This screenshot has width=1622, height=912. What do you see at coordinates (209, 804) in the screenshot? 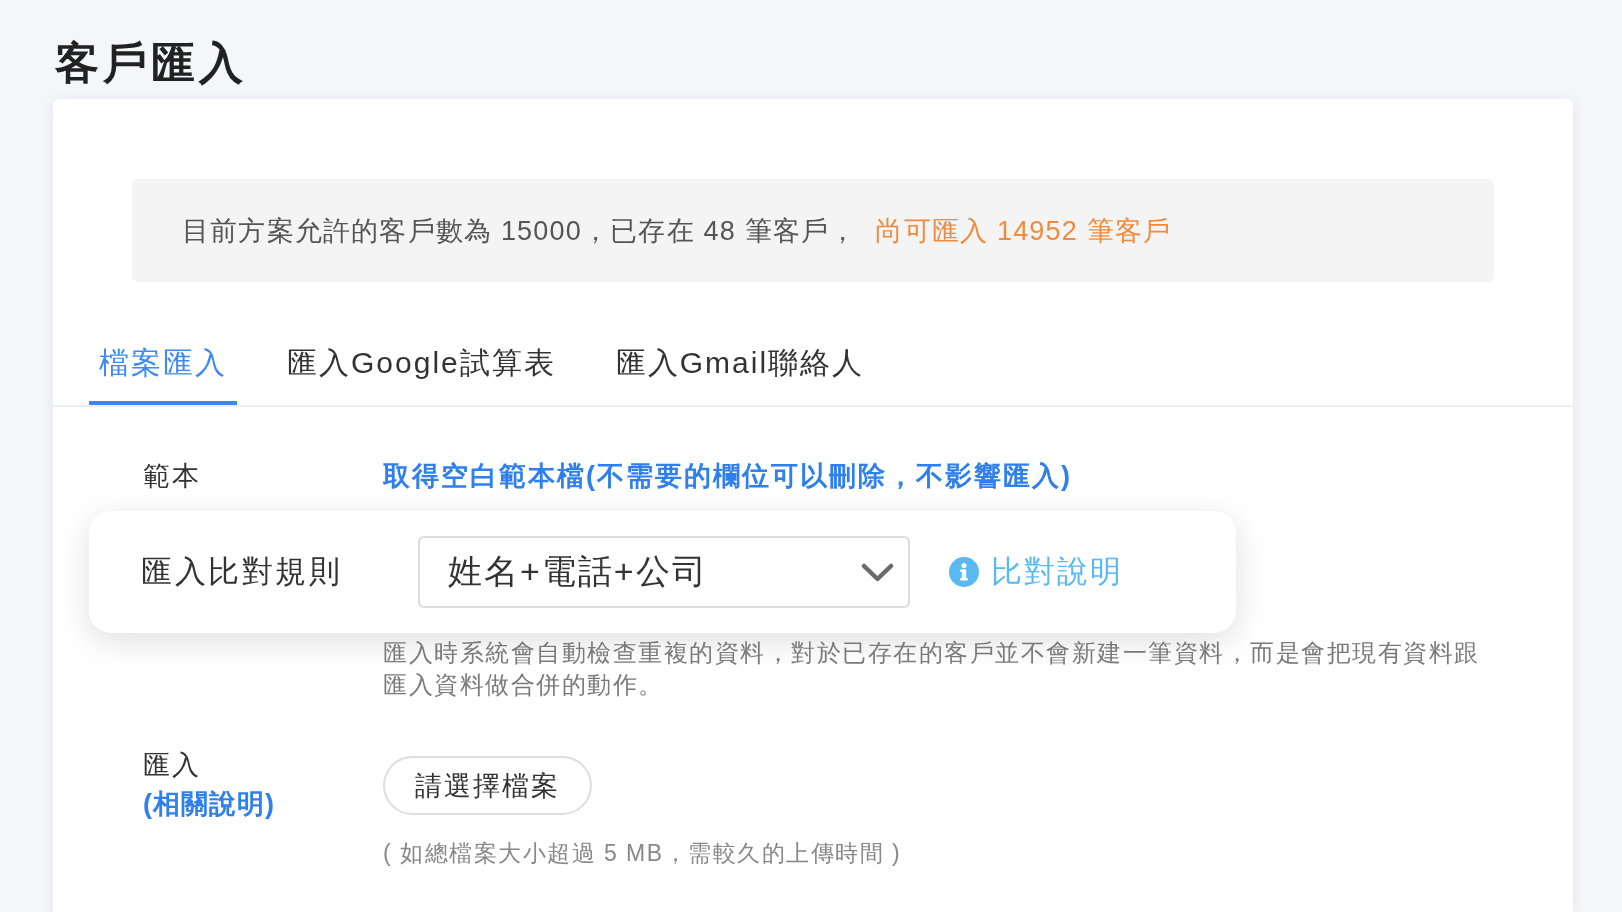
I see `import-help-link: (相關說明)` at bounding box center [209, 804].